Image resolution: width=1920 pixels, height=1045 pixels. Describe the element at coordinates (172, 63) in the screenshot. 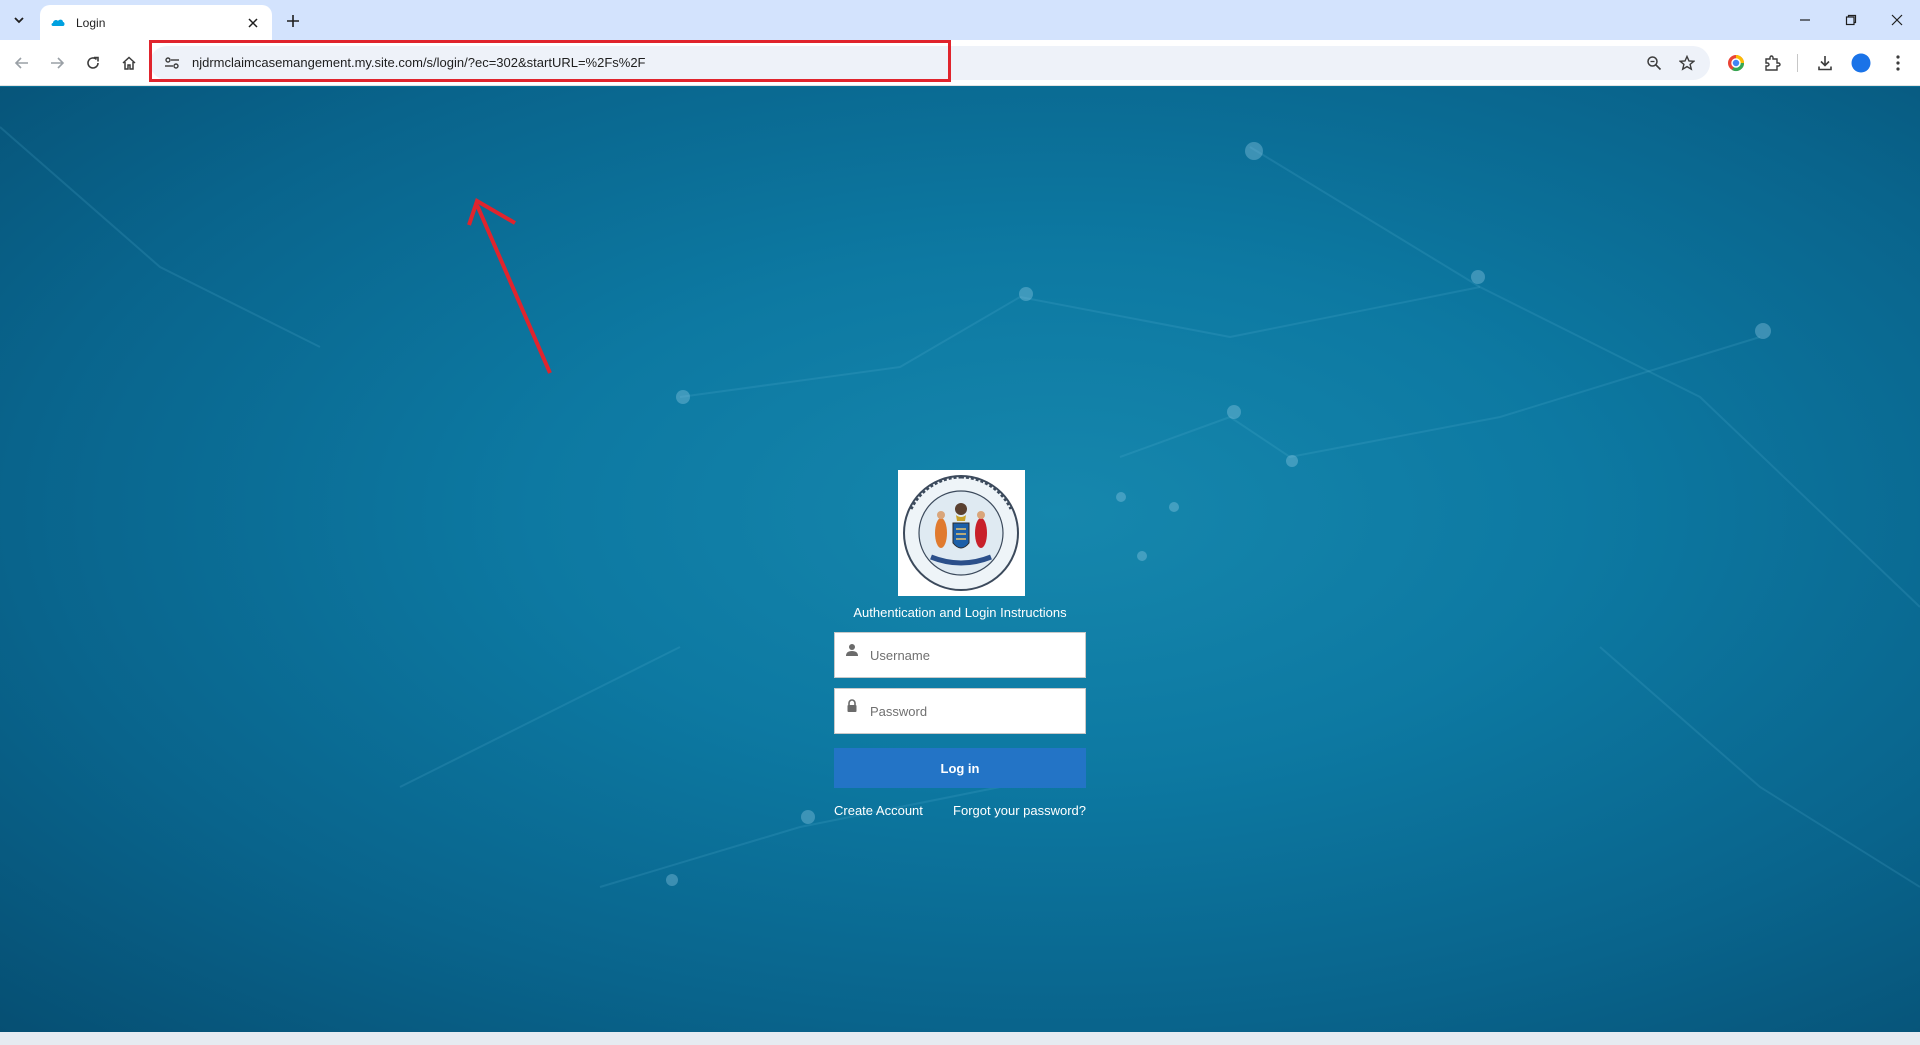

I see `site-info-tune-icon` at that location.